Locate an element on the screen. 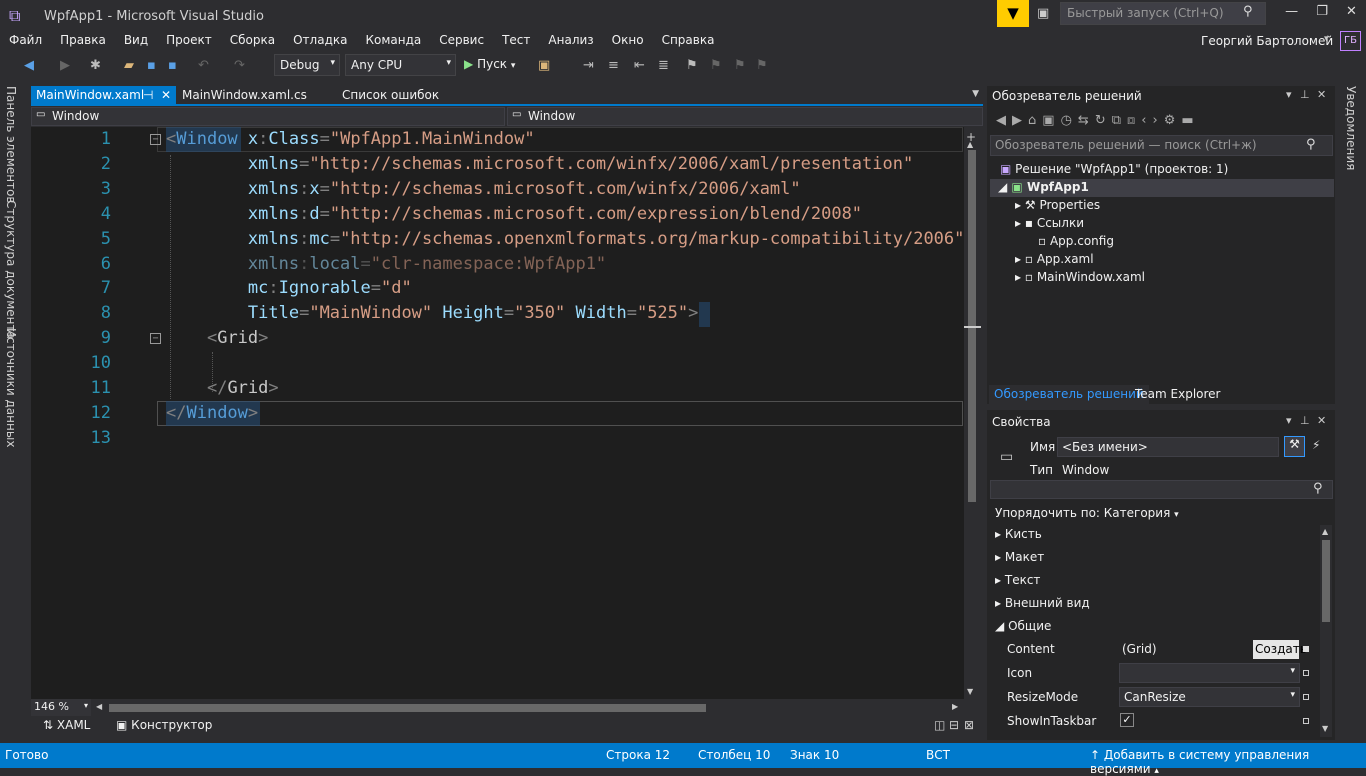 The height and width of the screenshot is (776, 1366). code-icon: ‹› is located at coordinates (1152, 120).